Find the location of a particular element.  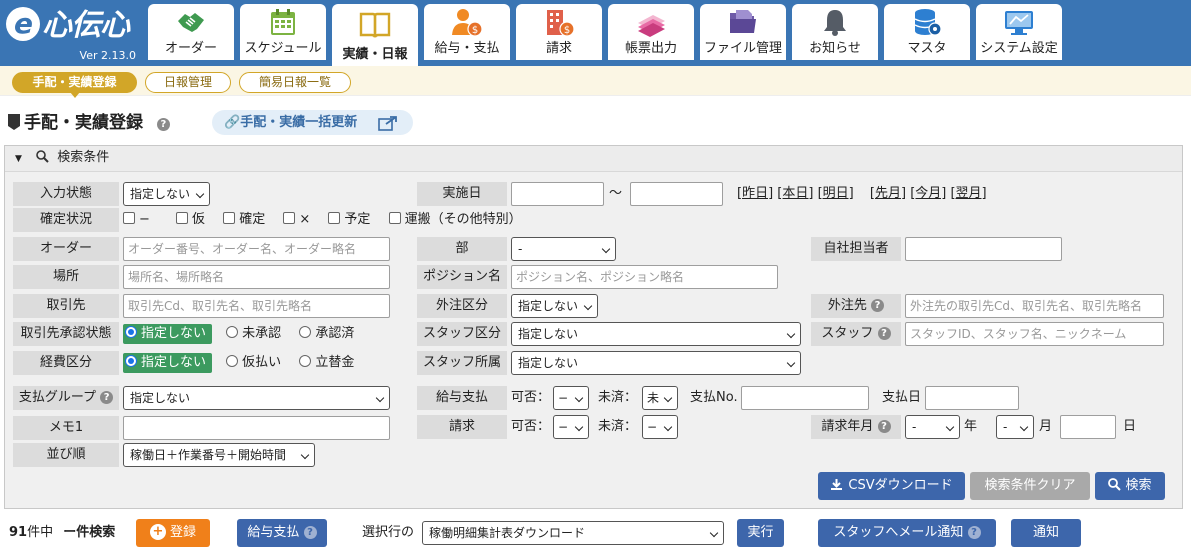

label-memo1: メモ1 is located at coordinates (66, 428).